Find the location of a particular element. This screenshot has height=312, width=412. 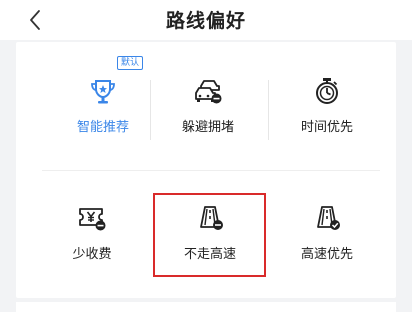

trophy-star-icon is located at coordinates (103, 92).